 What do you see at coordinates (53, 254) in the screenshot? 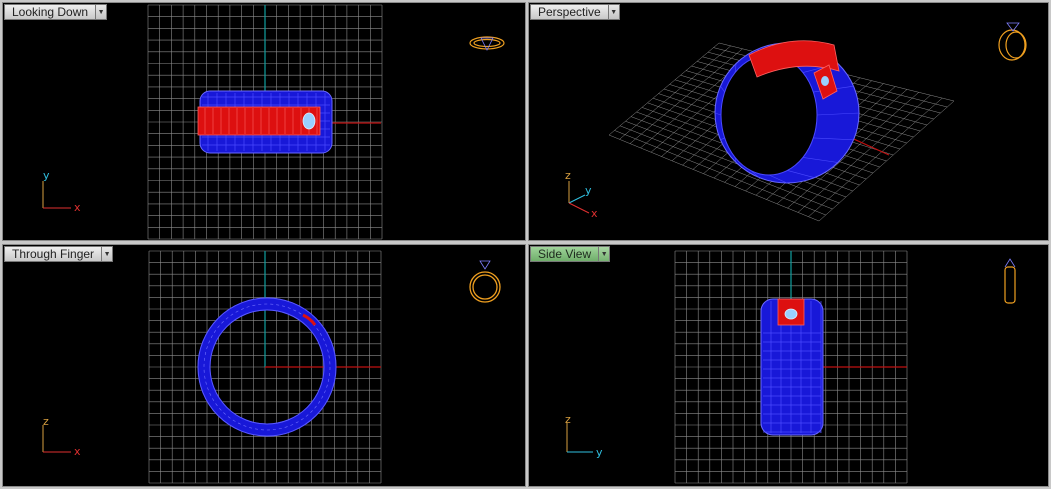
I see `viewport-title: Through Finger` at bounding box center [53, 254].